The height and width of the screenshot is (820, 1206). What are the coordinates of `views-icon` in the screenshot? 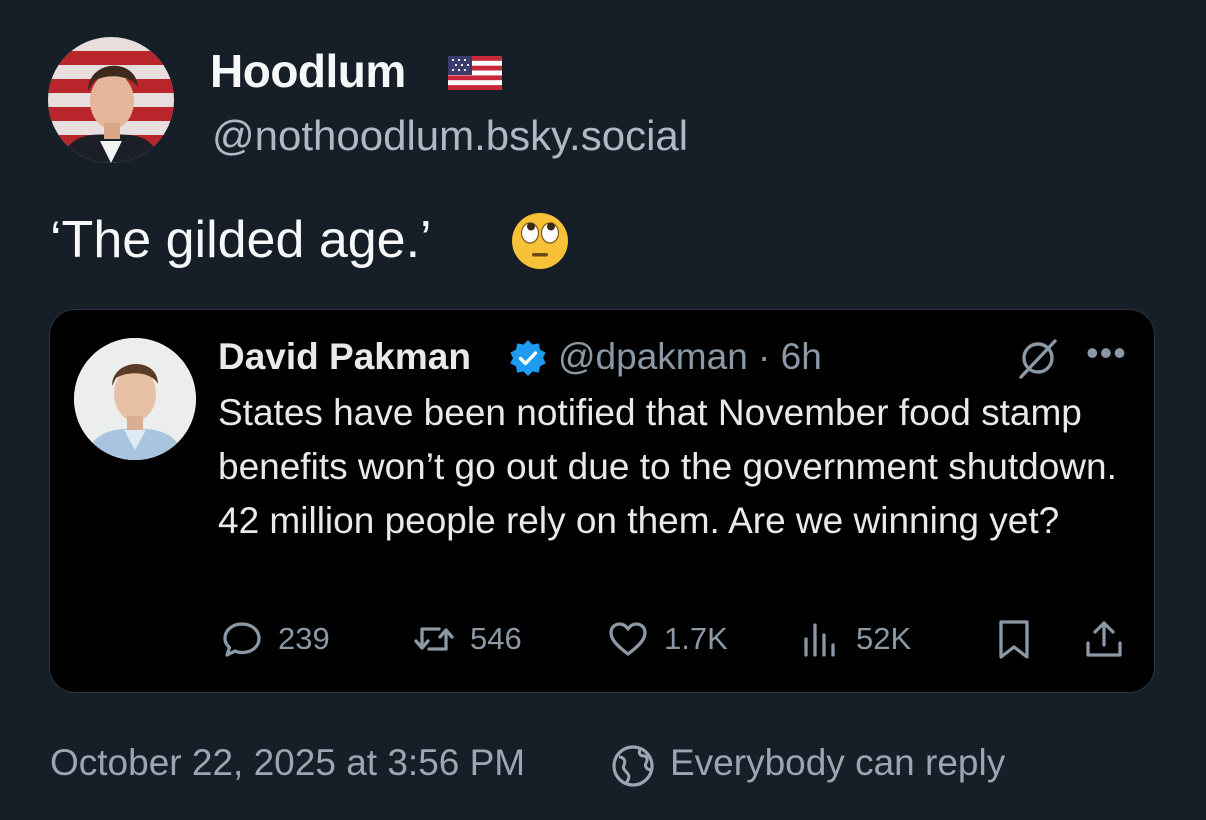 It's located at (819, 640).